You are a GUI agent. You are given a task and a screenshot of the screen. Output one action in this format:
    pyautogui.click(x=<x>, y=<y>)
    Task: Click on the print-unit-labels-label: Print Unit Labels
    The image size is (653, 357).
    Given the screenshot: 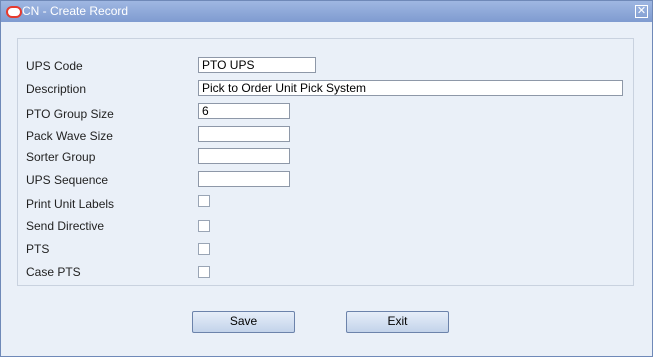 What is the action you would take?
    pyautogui.click(x=70, y=204)
    